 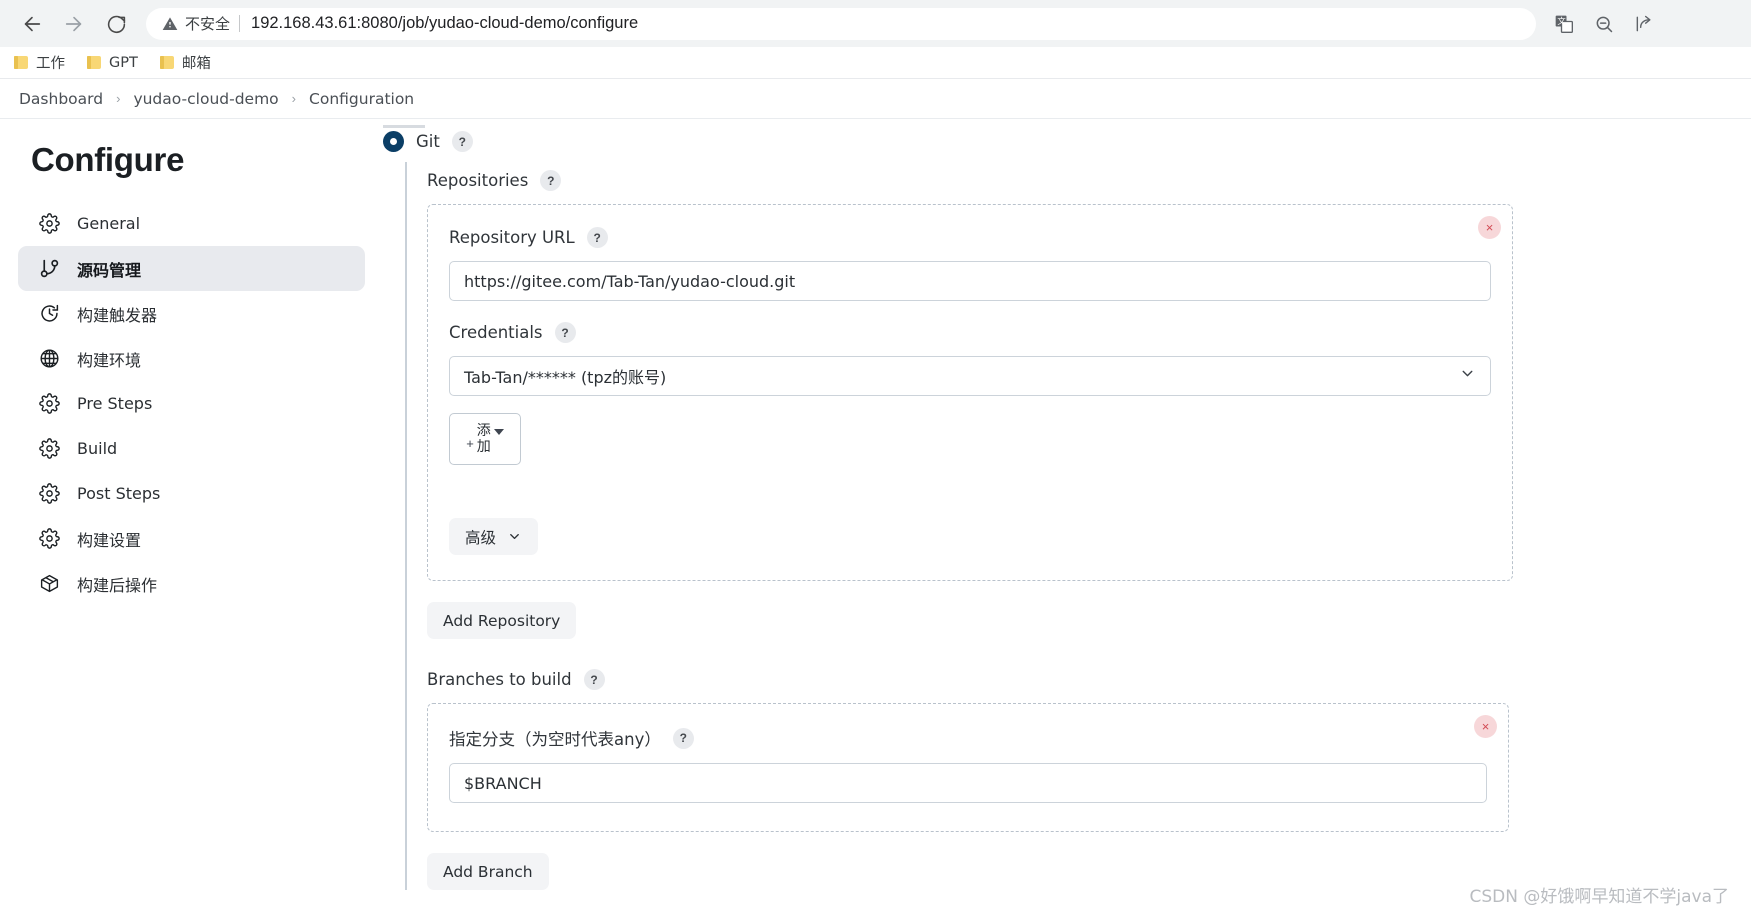 What do you see at coordinates (1089, 679) in the screenshot?
I see `branches-label-row: Branches to build ?` at bounding box center [1089, 679].